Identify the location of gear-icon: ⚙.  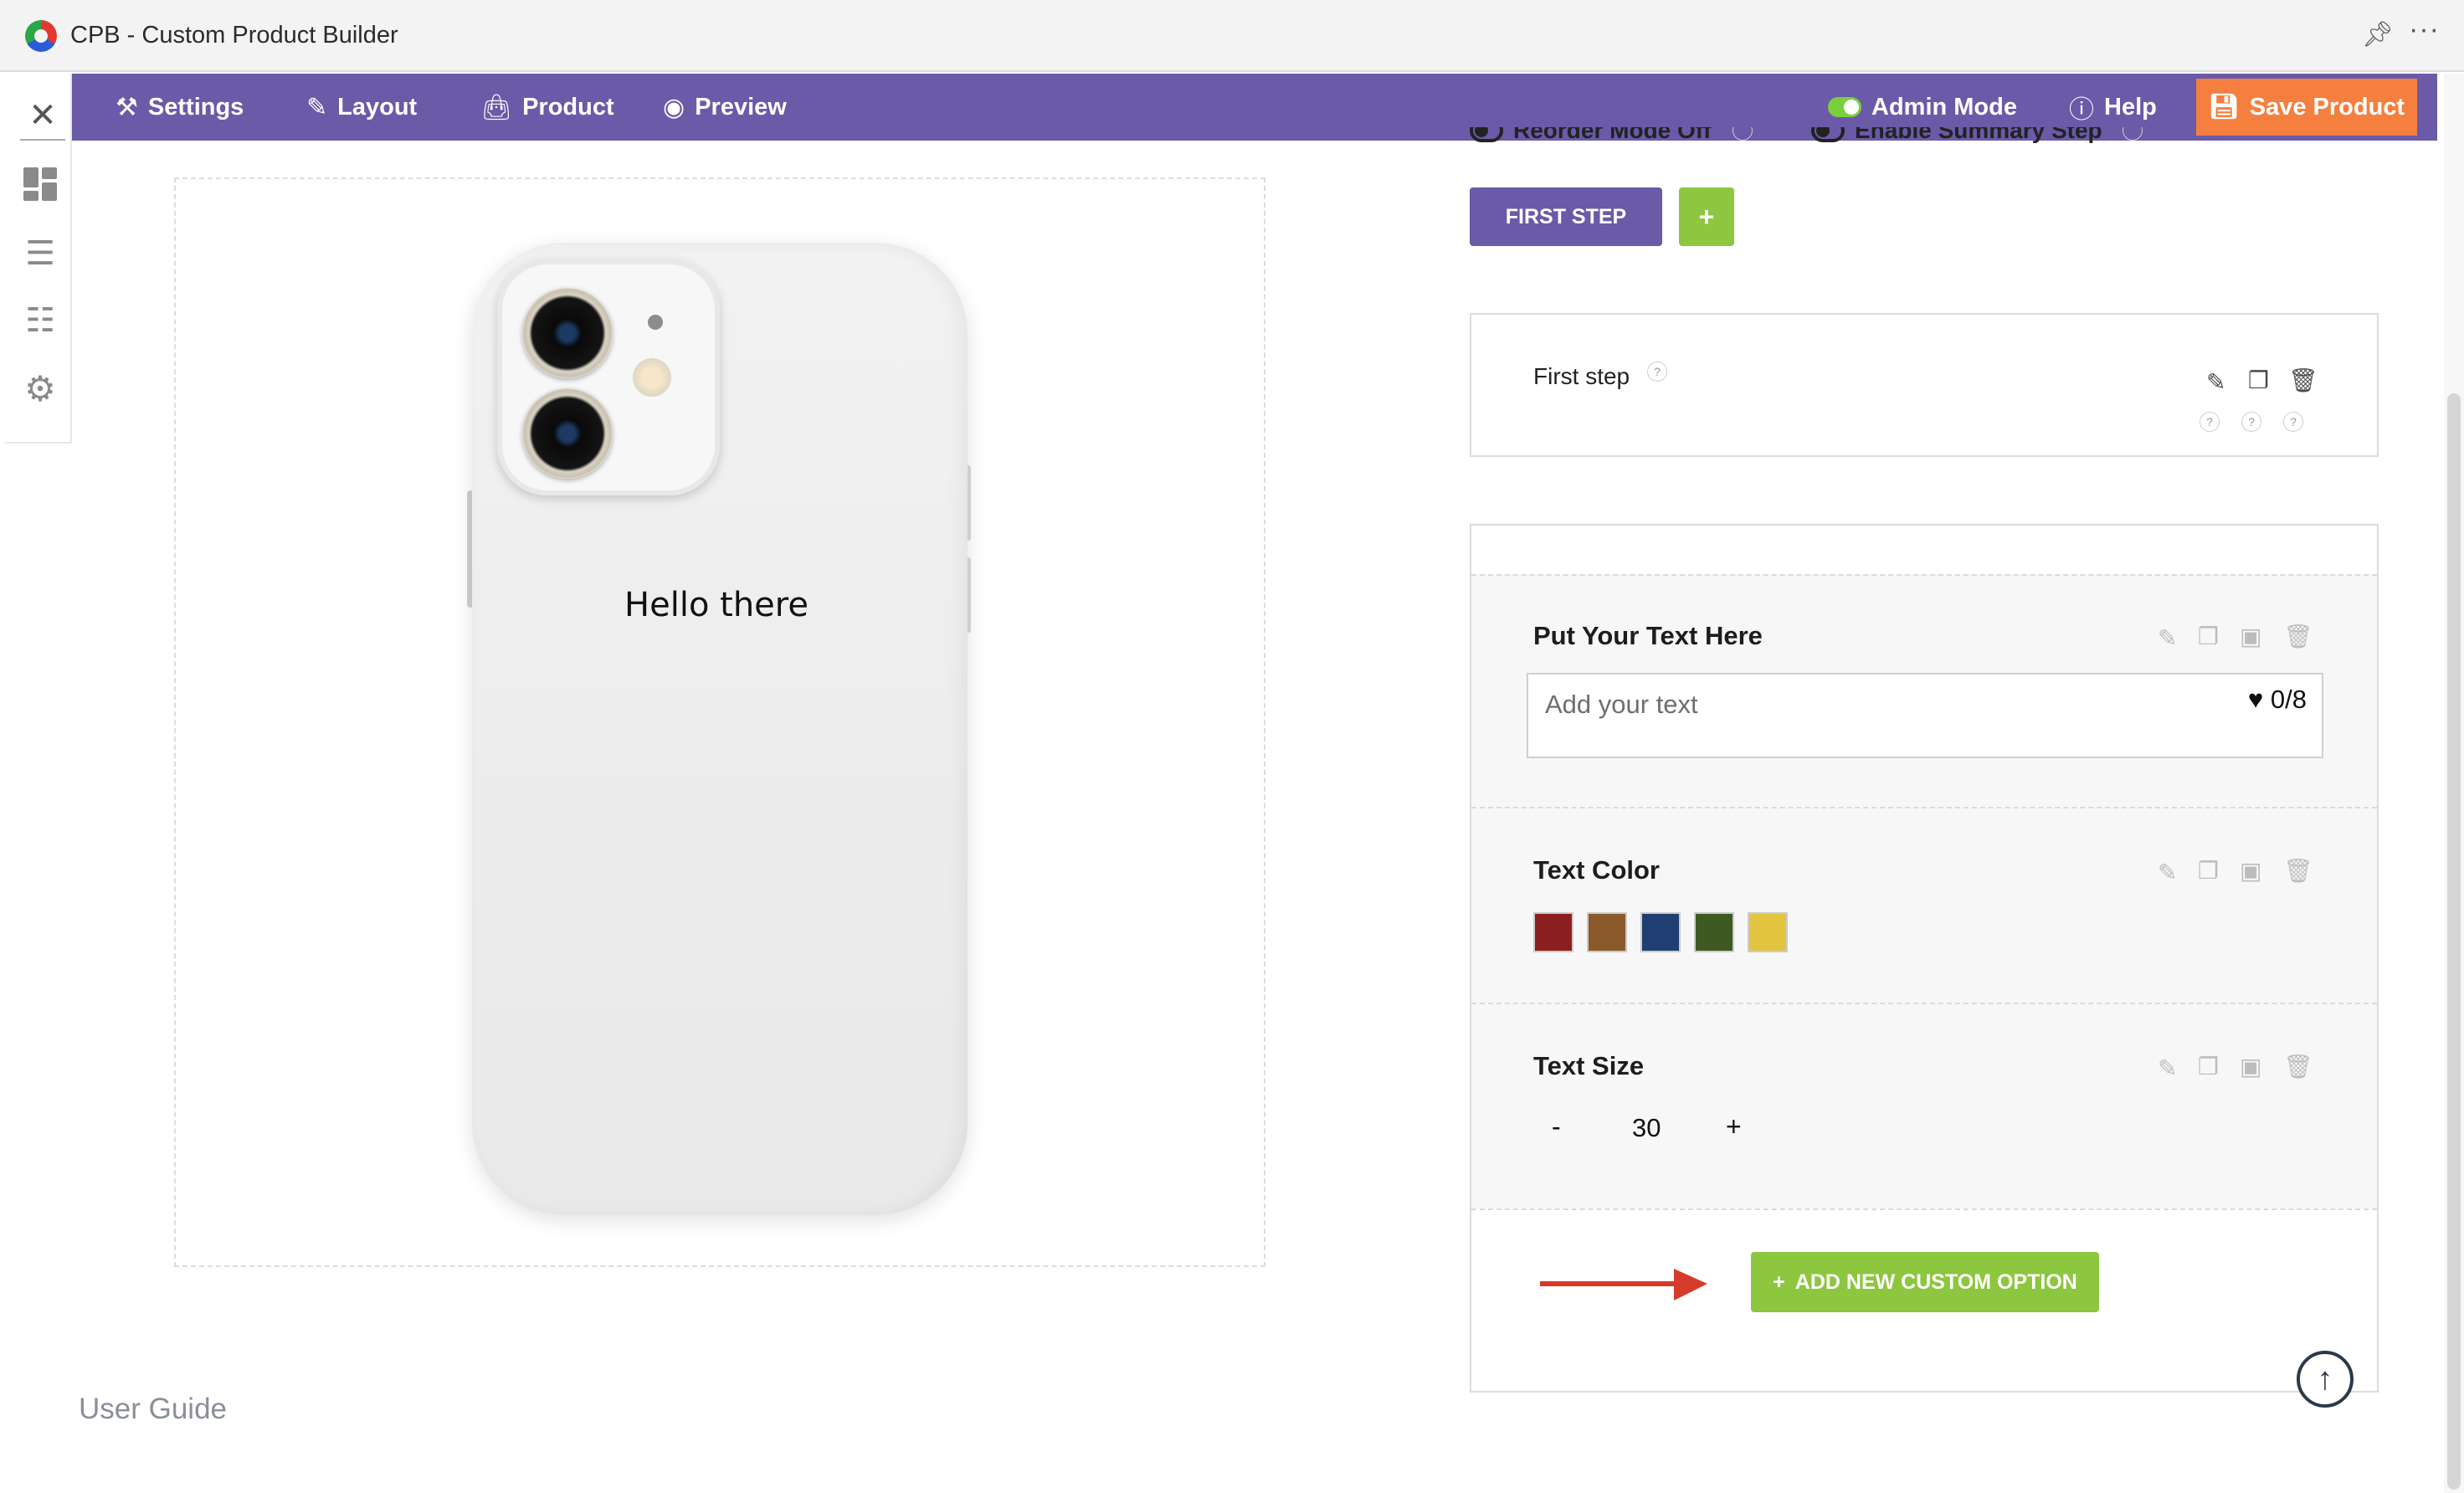
(40, 388).